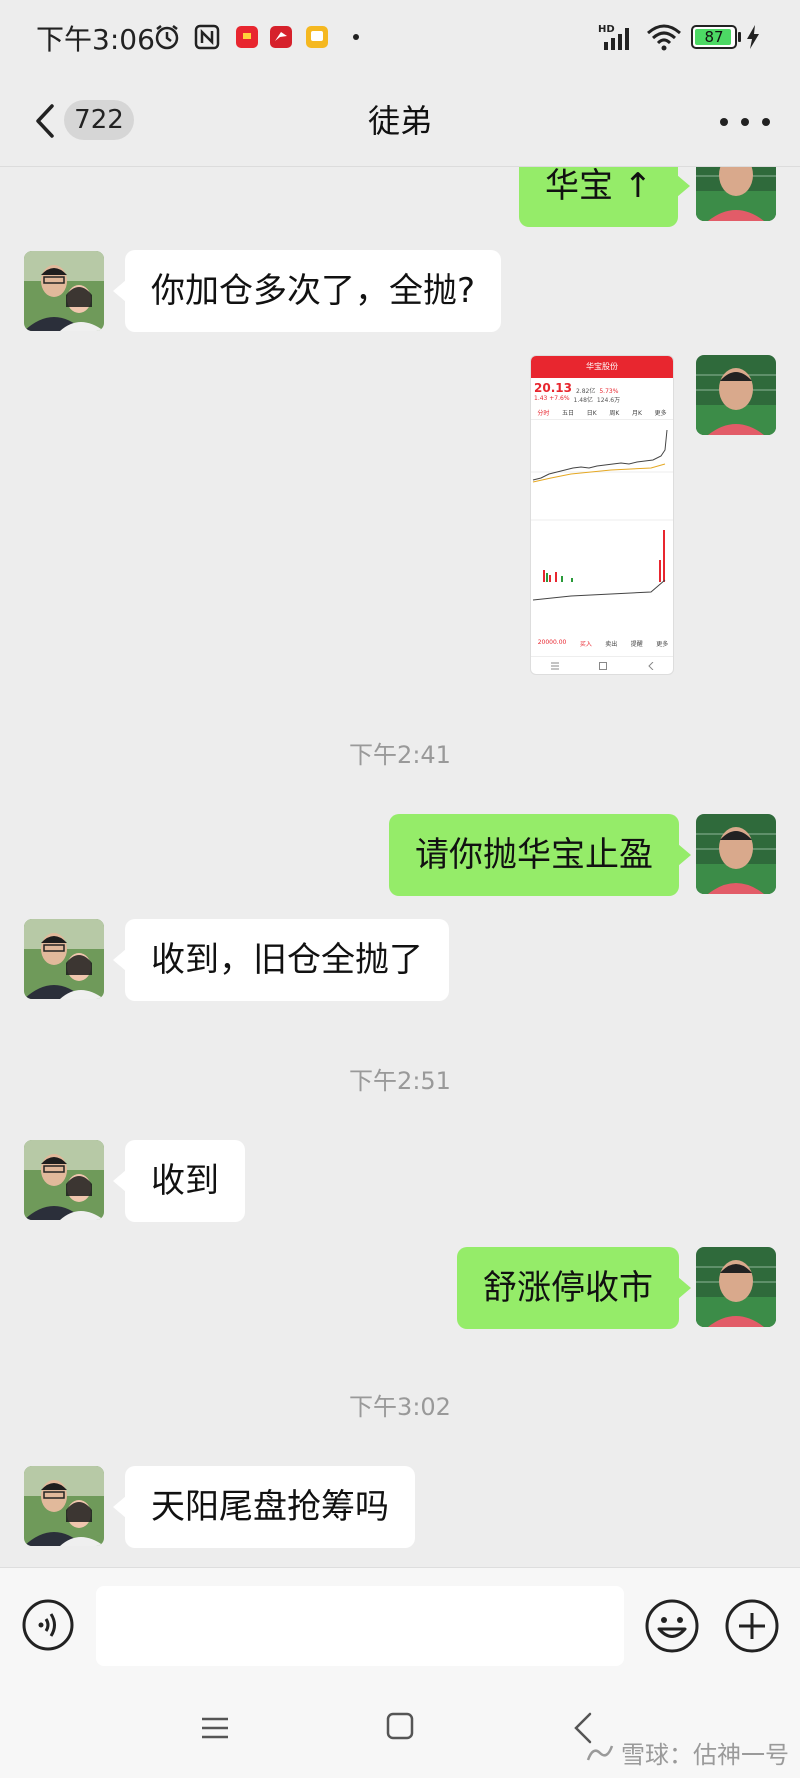  What do you see at coordinates (307, 291) in the screenshot?
I see `message-bubble-received: 你加仓多次了，全抛?` at bounding box center [307, 291].